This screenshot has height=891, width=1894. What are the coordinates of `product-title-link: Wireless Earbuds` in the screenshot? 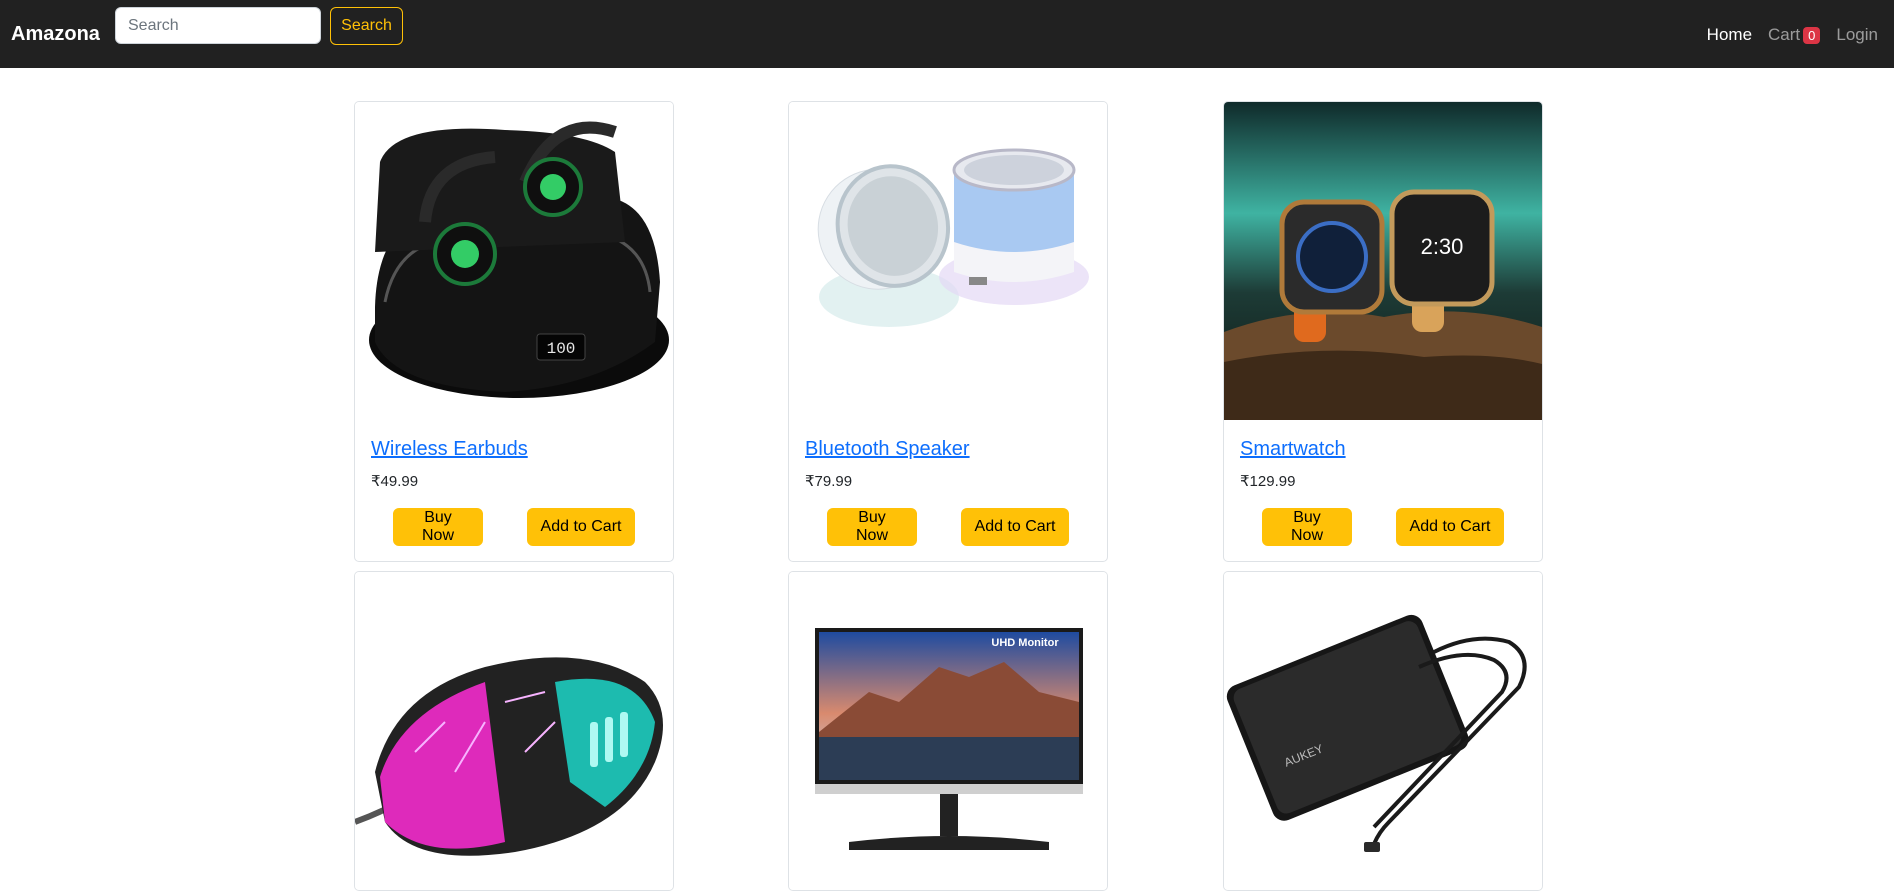 It's located at (449, 449).